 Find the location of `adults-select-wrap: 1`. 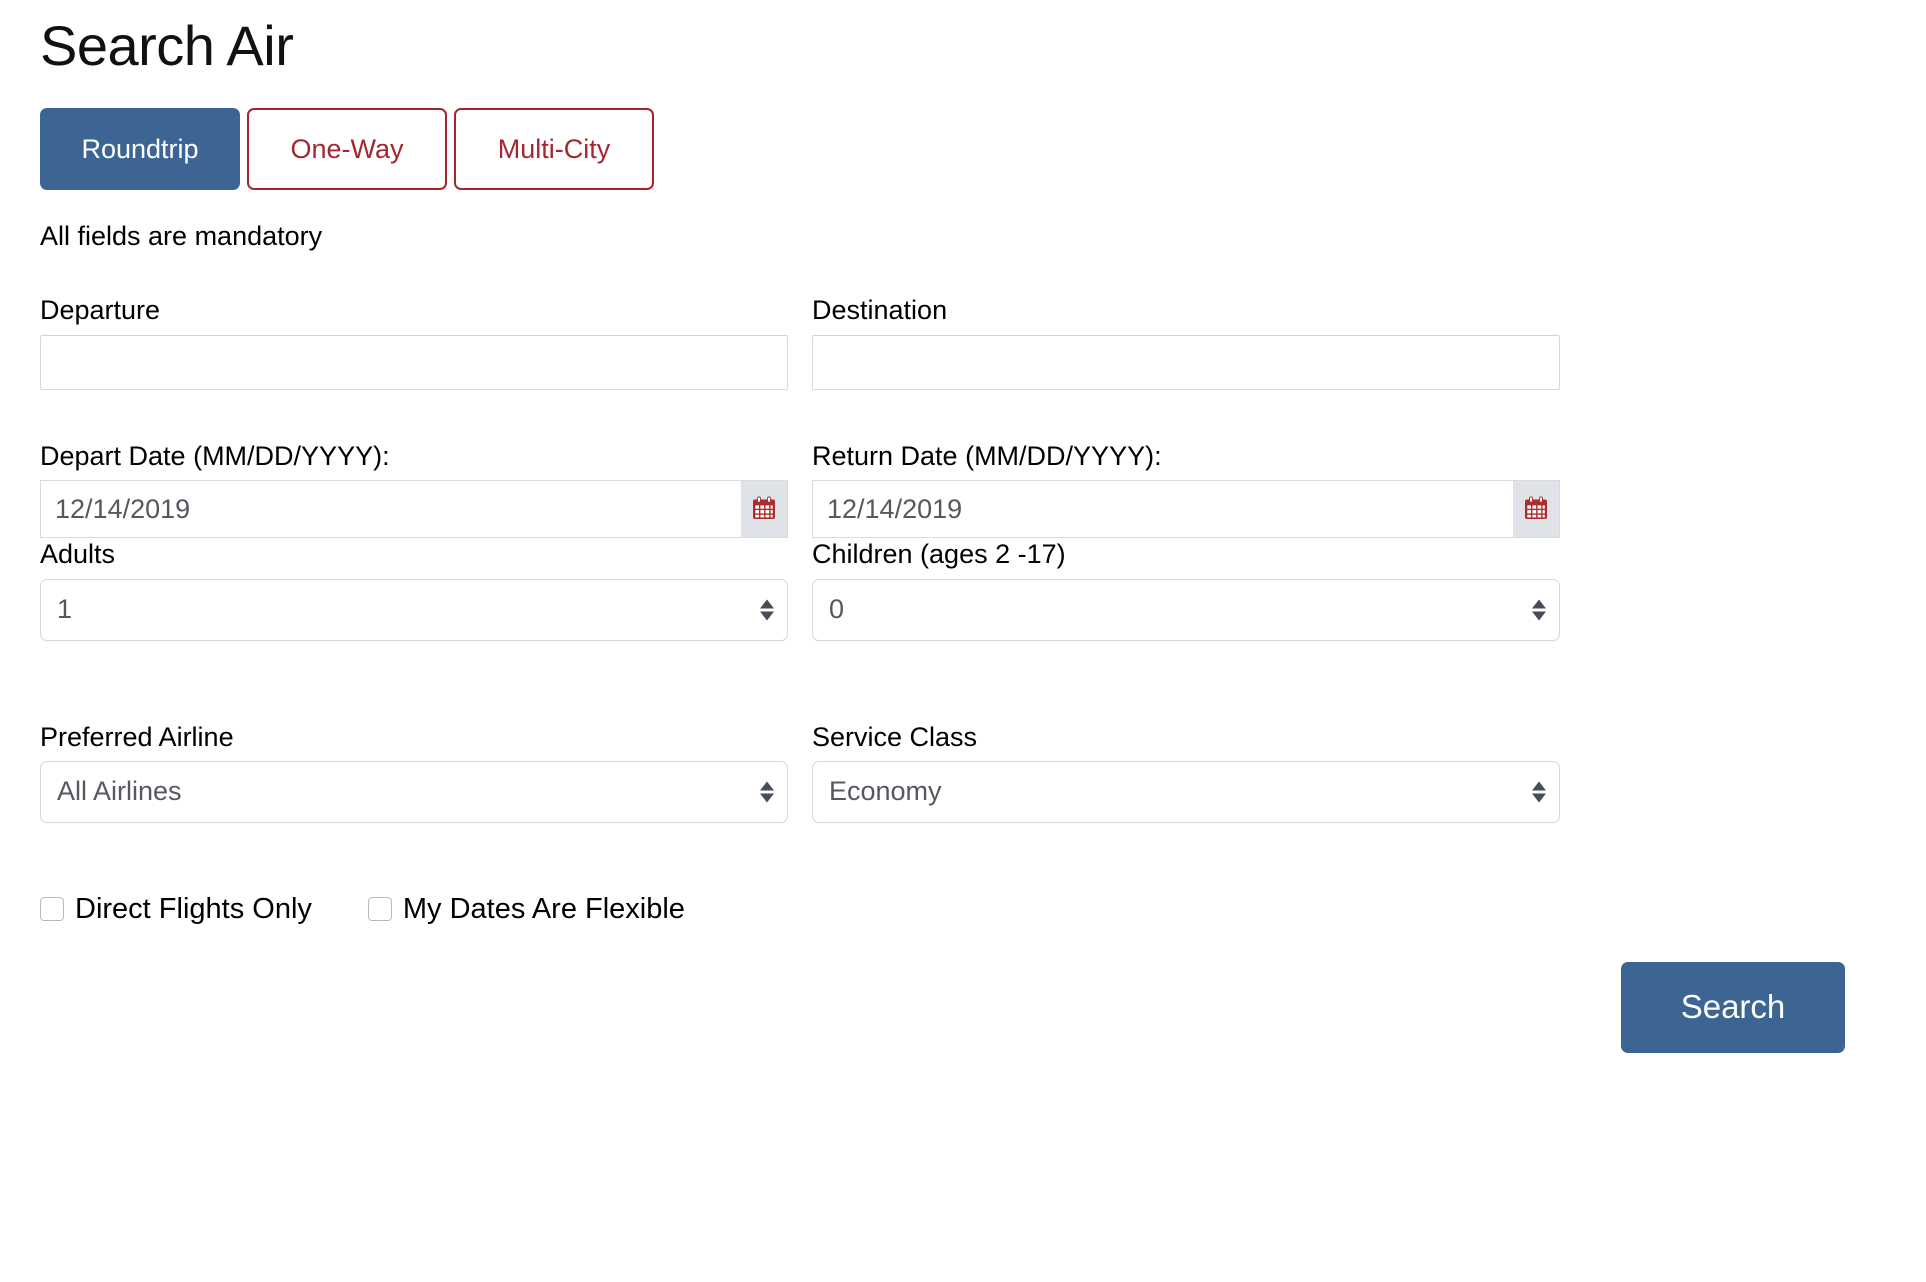

adults-select-wrap: 1 is located at coordinates (414, 609).